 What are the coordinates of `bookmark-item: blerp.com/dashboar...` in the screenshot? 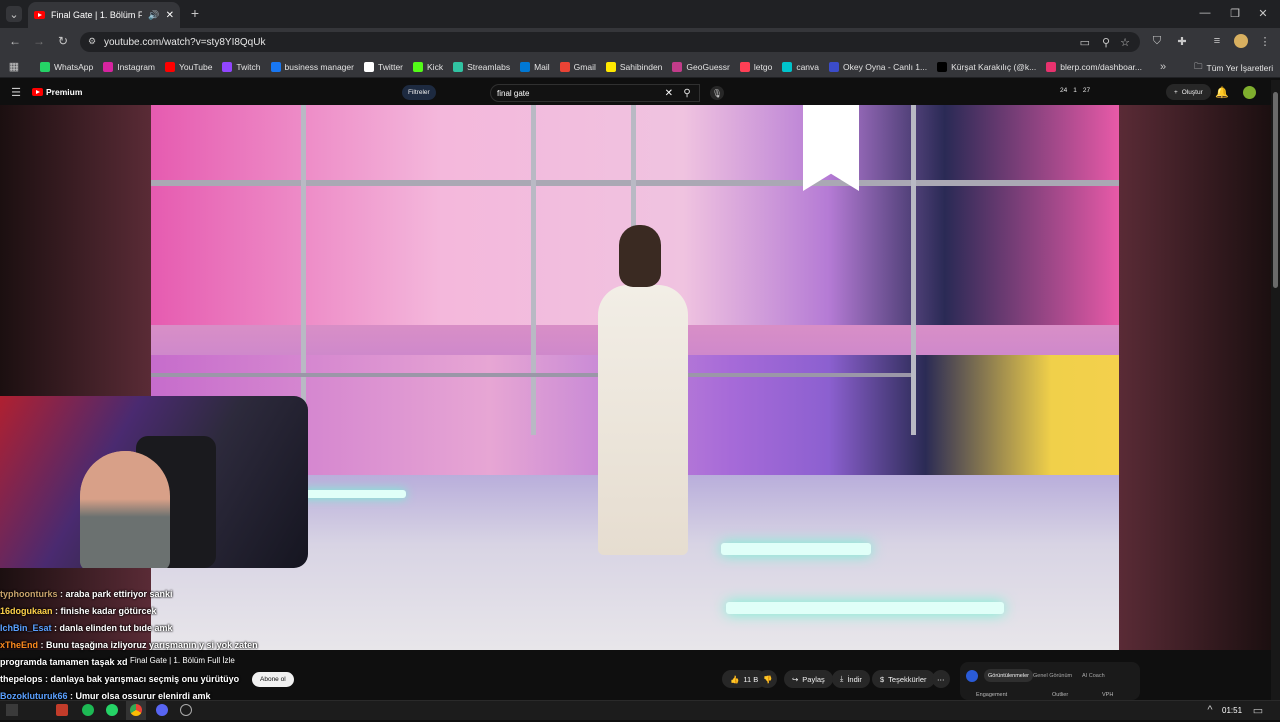 It's located at (1094, 66).